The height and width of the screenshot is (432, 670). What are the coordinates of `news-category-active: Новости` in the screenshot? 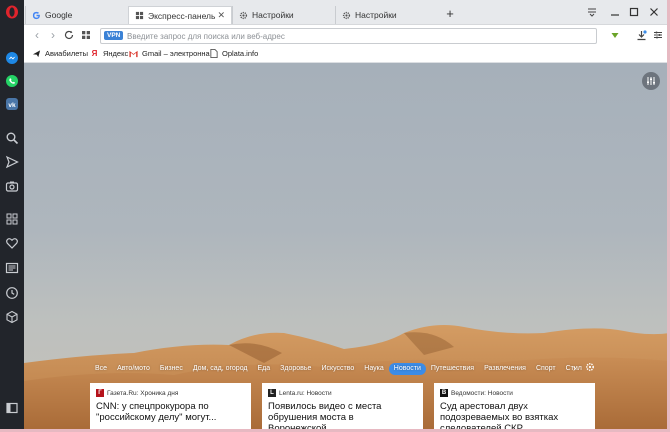 It's located at (407, 369).